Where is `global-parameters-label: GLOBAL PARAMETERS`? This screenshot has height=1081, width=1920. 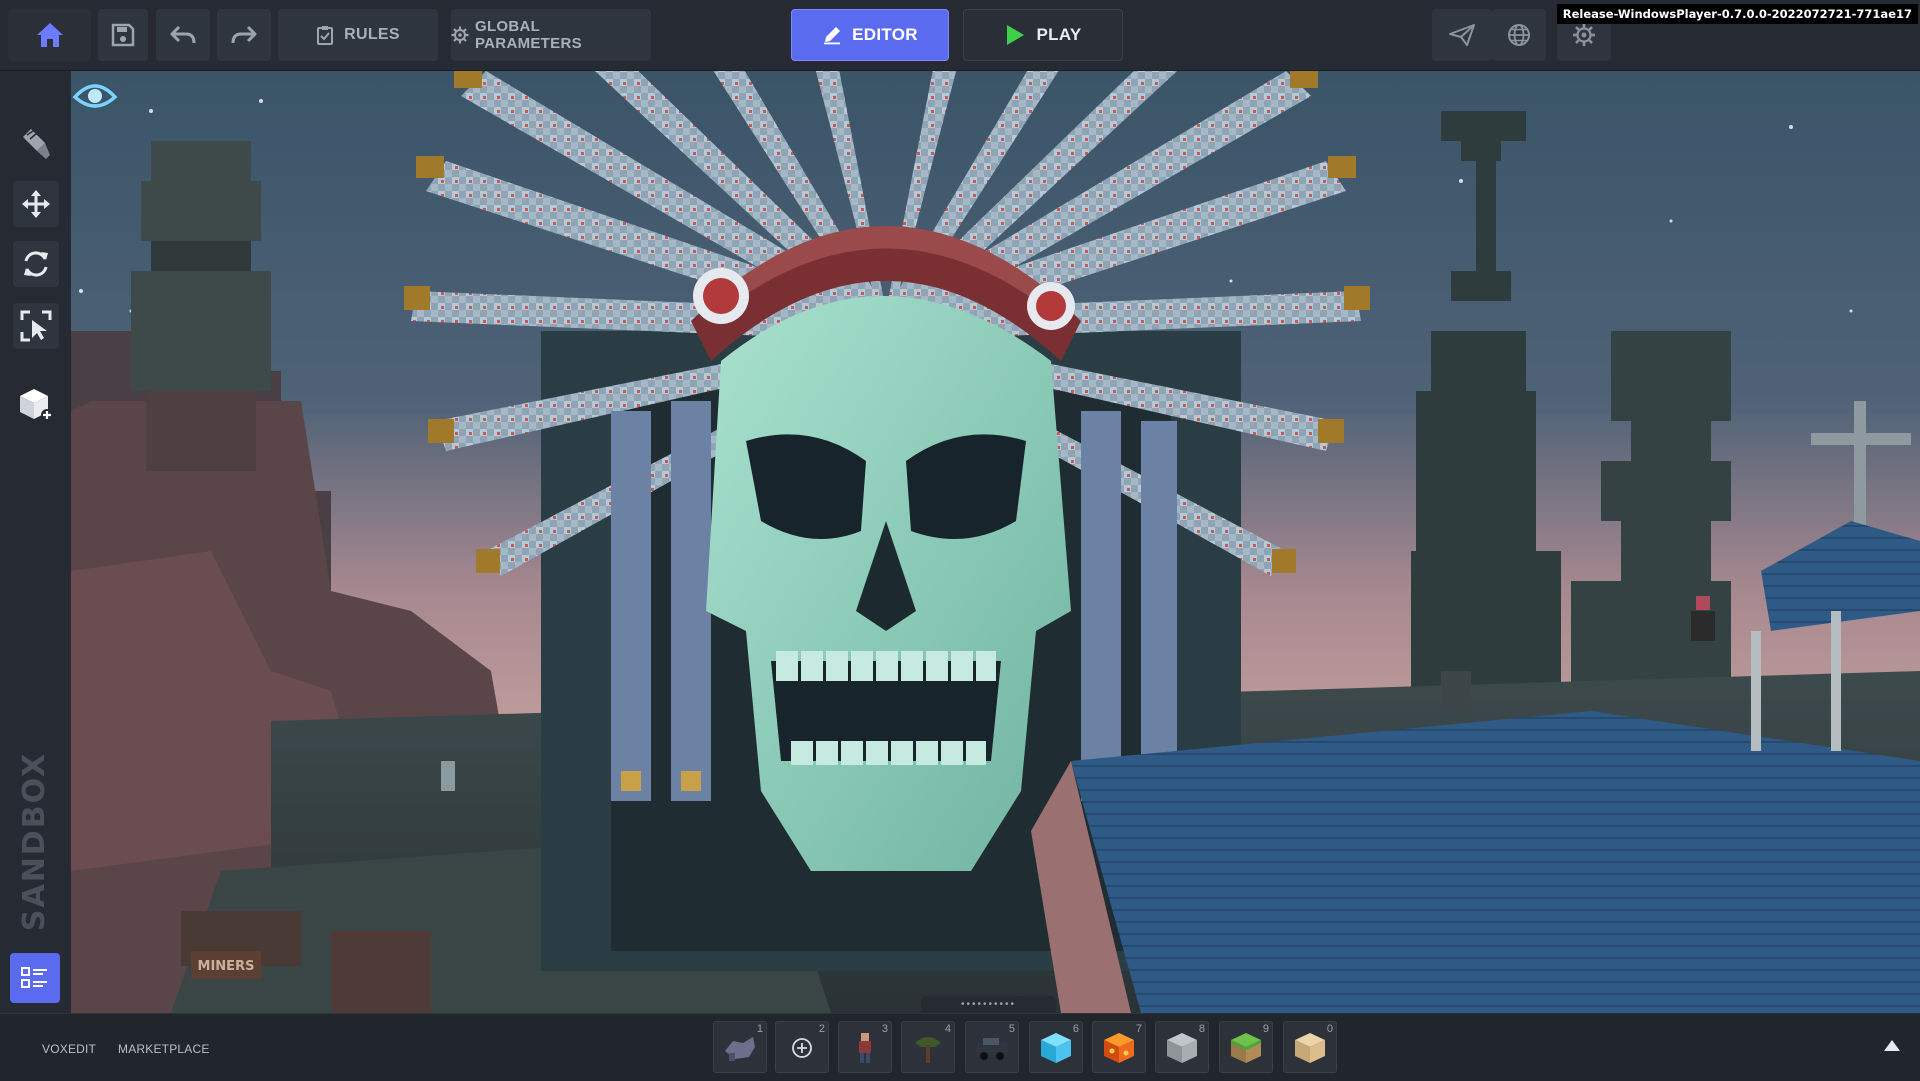 global-parameters-label: GLOBAL PARAMETERS is located at coordinates (528, 35).